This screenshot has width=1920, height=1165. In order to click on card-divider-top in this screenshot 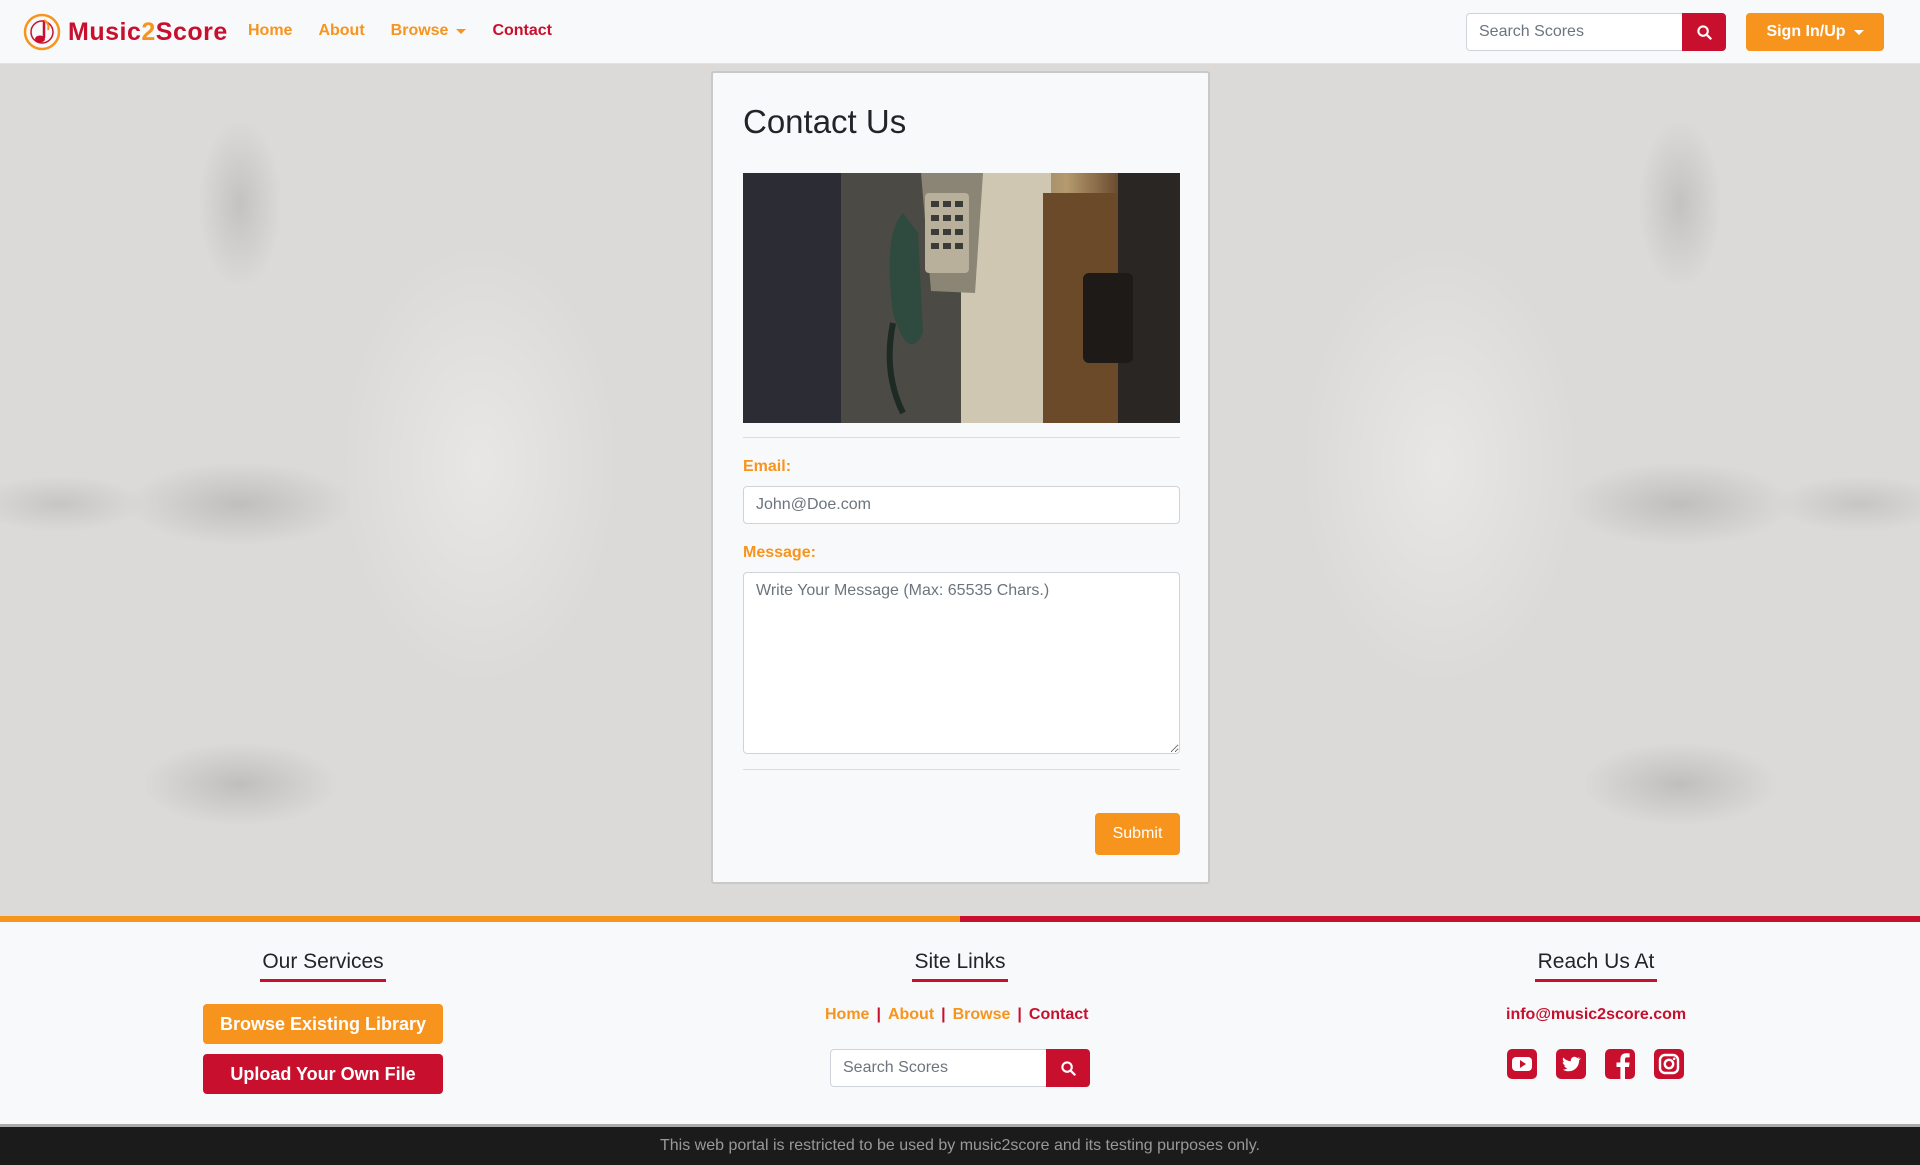, I will do `click(961, 437)`.